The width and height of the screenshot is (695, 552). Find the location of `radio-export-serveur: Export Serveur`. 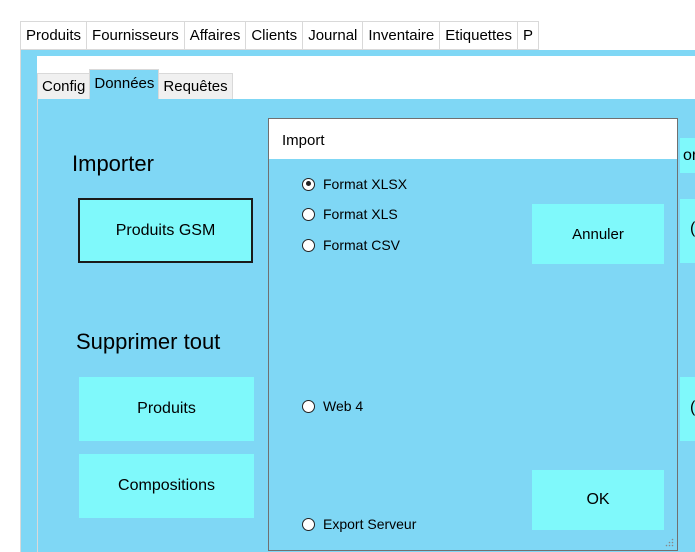

radio-export-serveur: Export Serveur is located at coordinates (359, 524).